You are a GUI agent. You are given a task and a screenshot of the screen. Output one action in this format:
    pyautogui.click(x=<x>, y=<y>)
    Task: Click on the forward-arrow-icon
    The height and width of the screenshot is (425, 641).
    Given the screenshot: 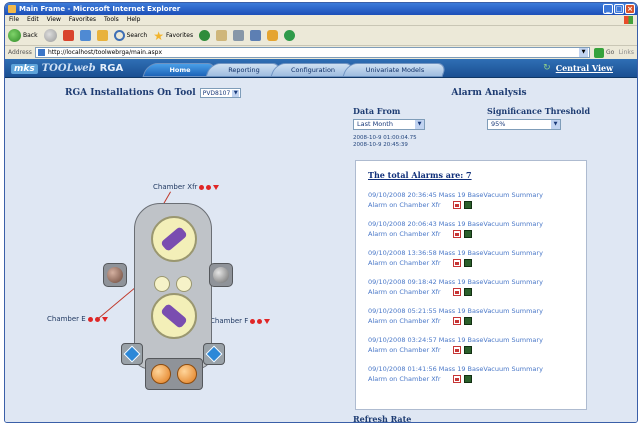 What is the action you would take?
    pyautogui.click(x=50, y=35)
    